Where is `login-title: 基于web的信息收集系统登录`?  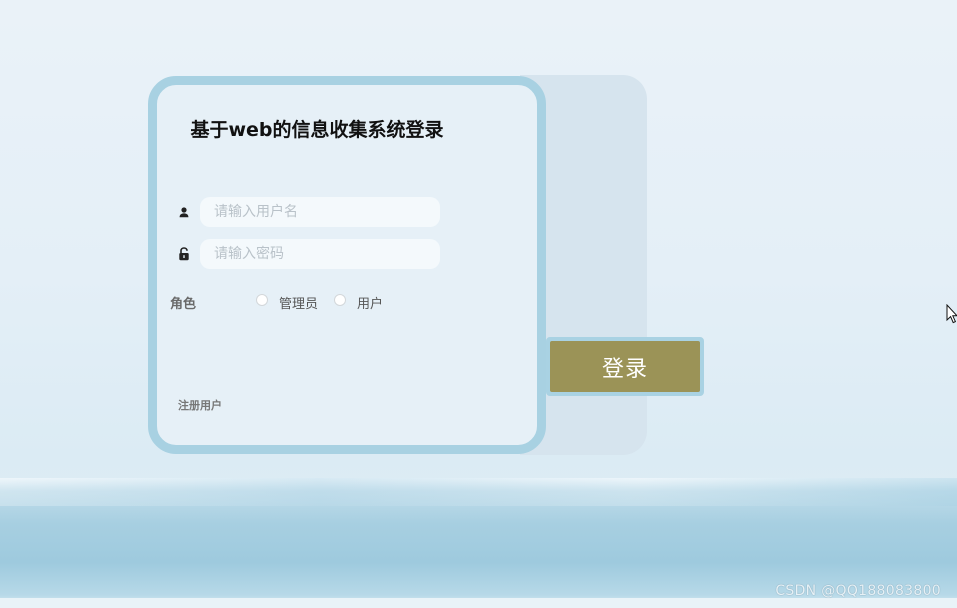 login-title: 基于web的信息收集系统登录 is located at coordinates (317, 130).